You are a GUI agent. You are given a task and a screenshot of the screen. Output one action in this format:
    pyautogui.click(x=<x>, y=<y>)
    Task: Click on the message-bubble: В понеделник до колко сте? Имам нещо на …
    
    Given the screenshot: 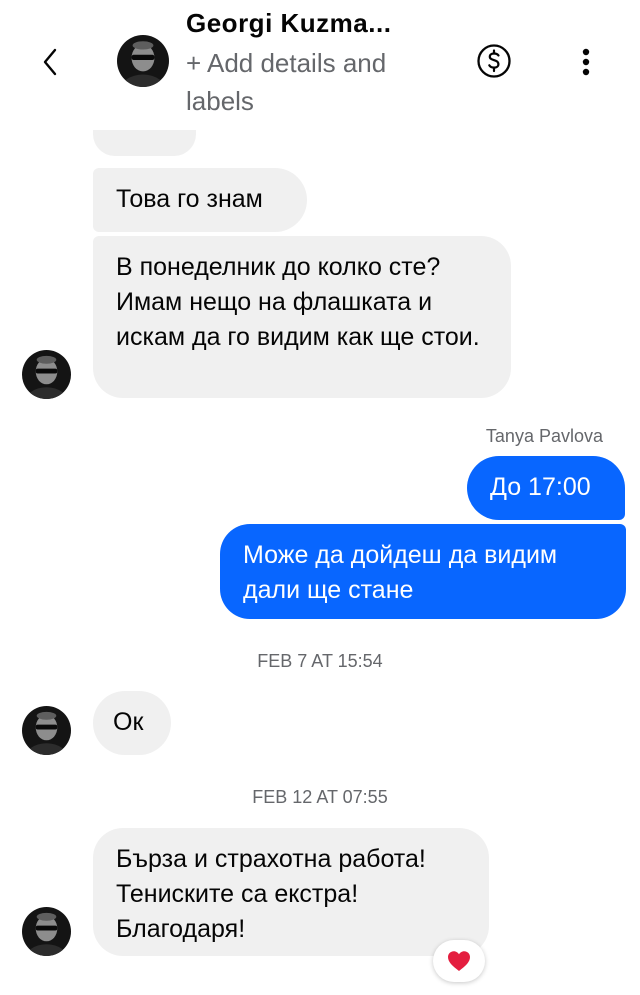 What is the action you would take?
    pyautogui.click(x=302, y=317)
    